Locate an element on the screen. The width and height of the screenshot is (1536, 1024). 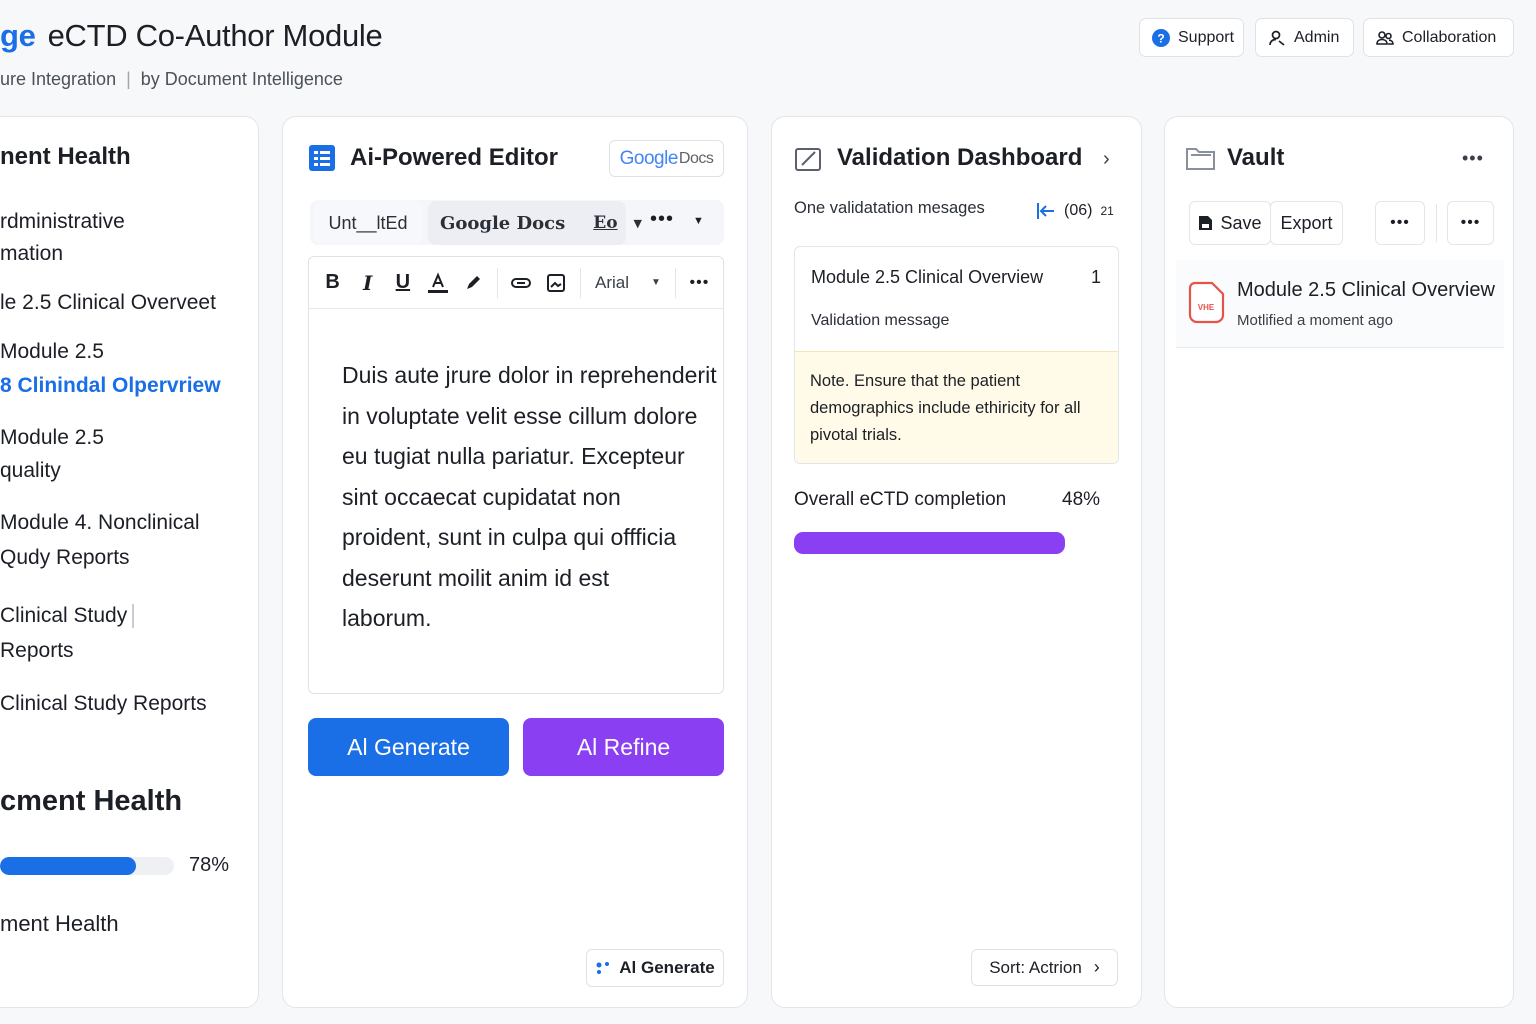
support-button: ? Support is located at coordinates (1191, 37).